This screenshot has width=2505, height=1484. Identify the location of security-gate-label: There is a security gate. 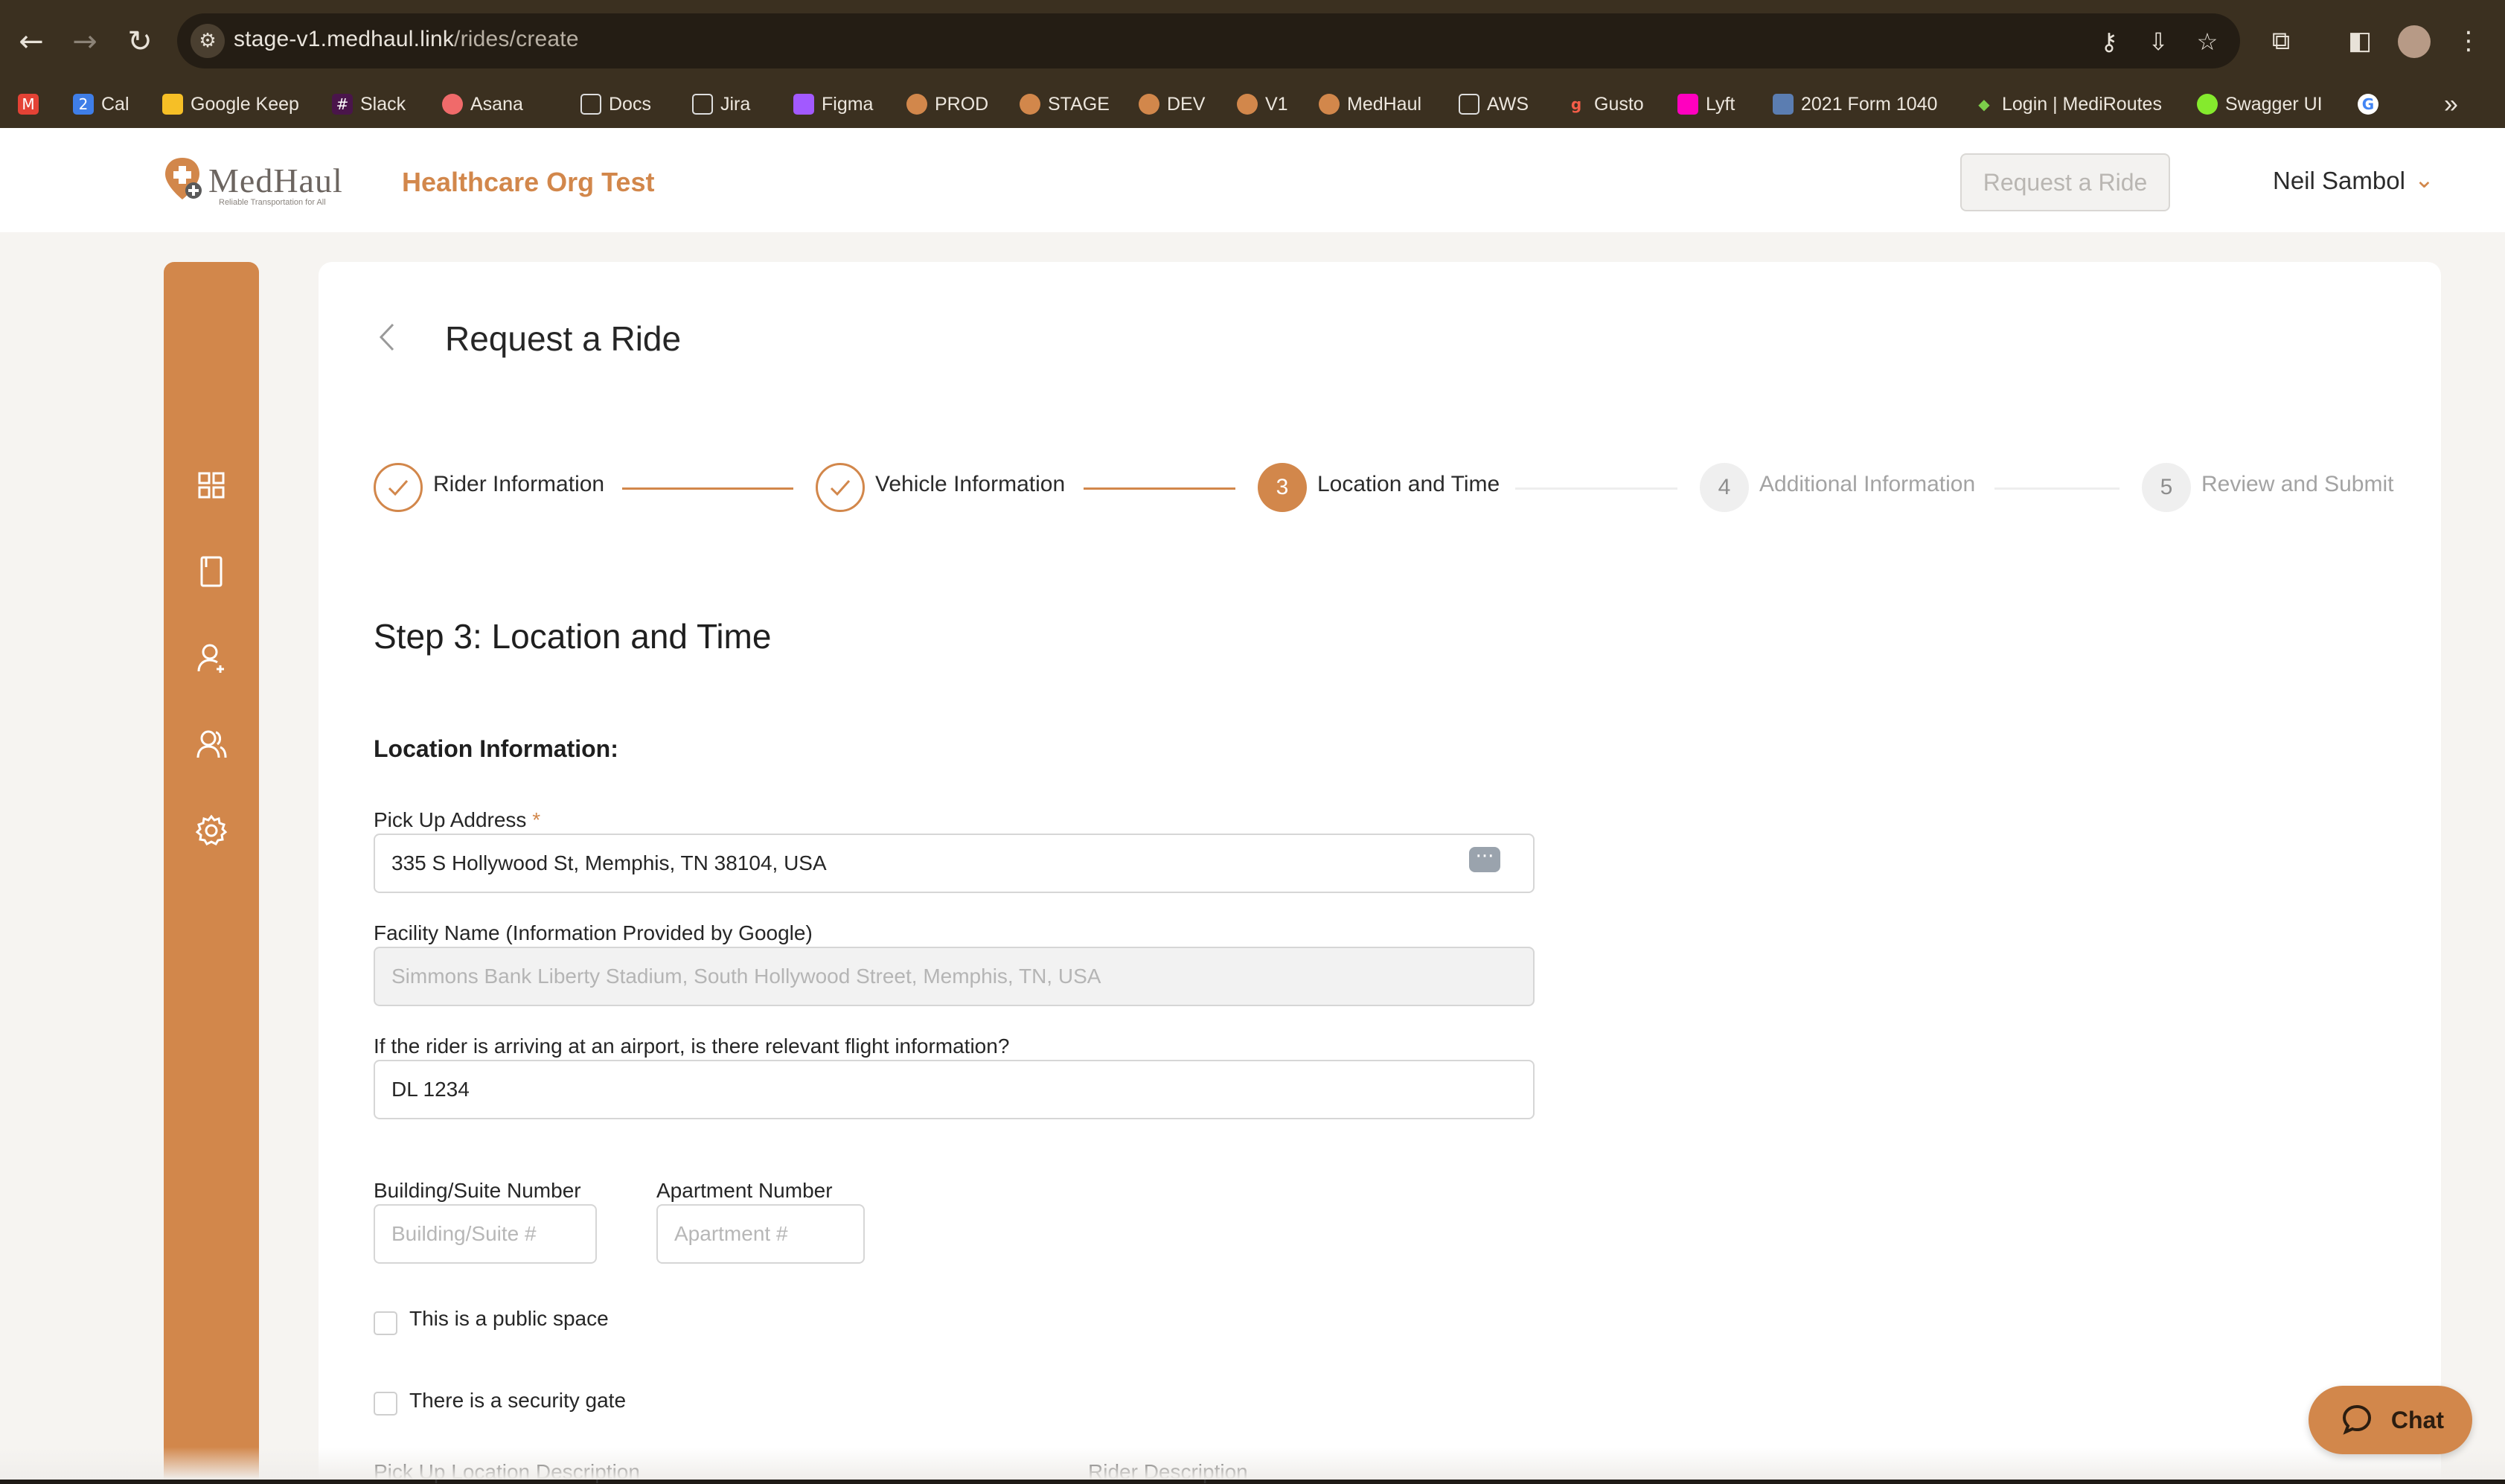
(517, 1401).